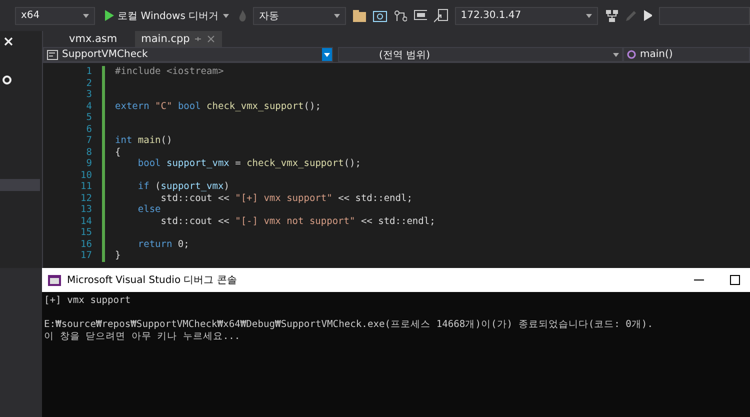 This screenshot has width=750, height=417. Describe the element at coordinates (631, 54) in the screenshot. I see `method-icon` at that location.